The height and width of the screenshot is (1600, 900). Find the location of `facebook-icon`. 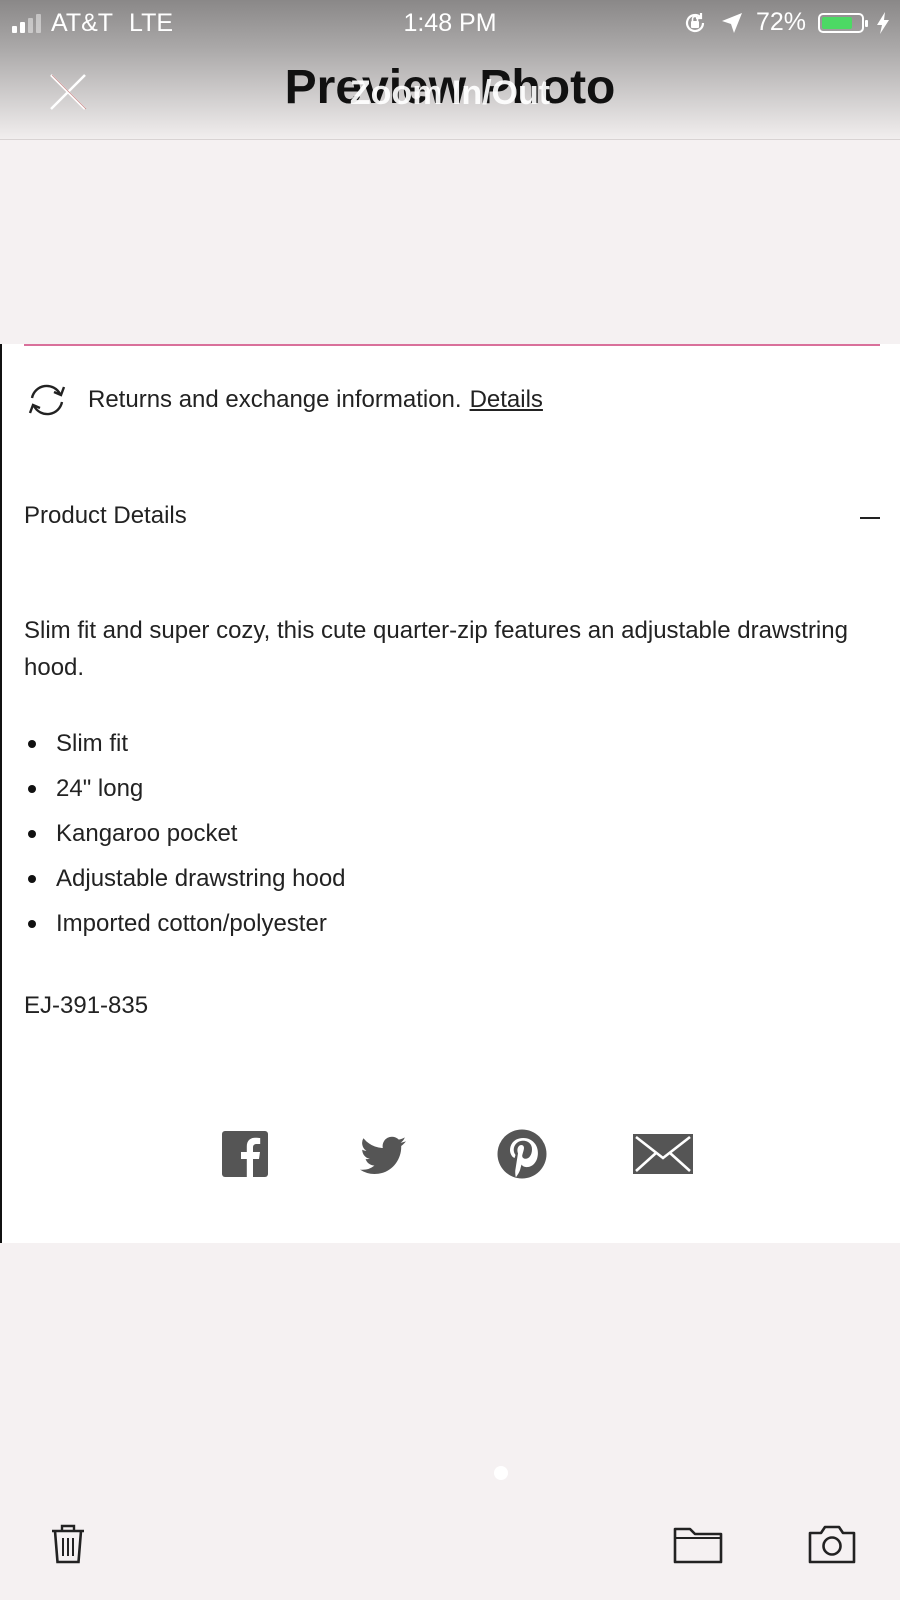

facebook-icon is located at coordinates (245, 1154).